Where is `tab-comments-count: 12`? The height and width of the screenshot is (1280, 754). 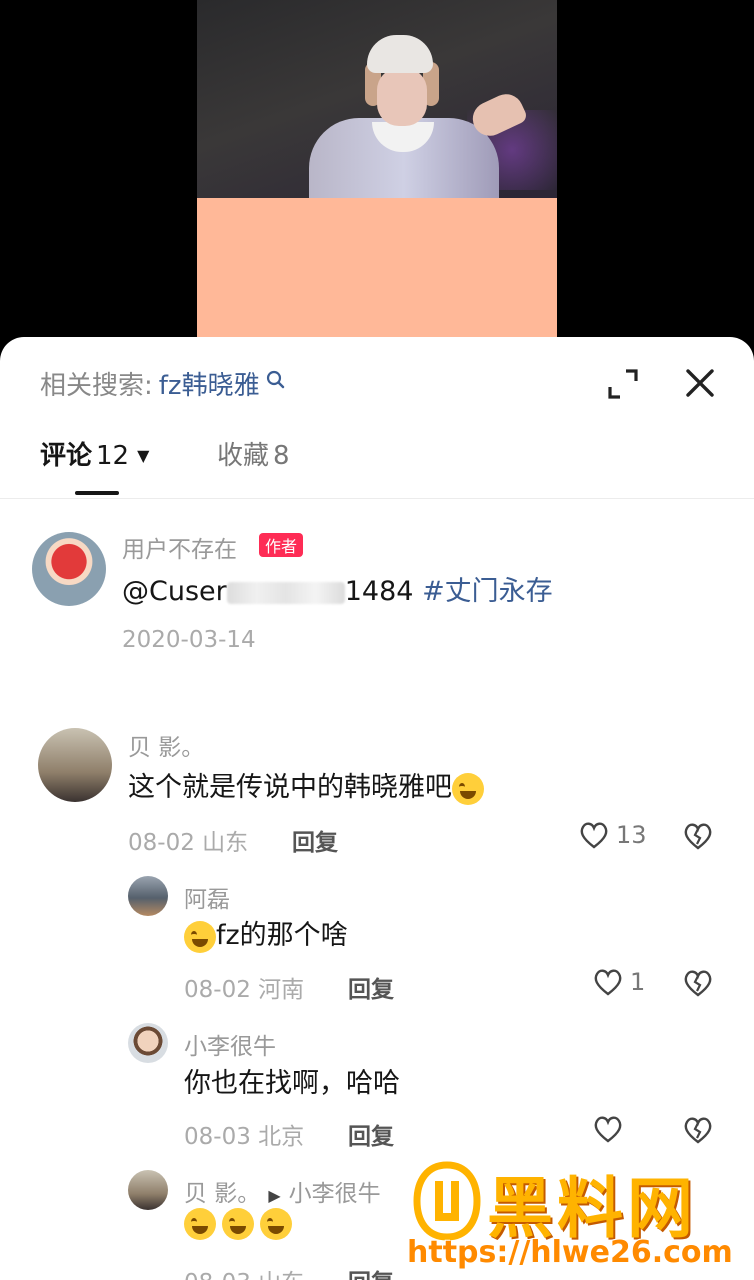
tab-comments-count: 12 is located at coordinates (113, 456).